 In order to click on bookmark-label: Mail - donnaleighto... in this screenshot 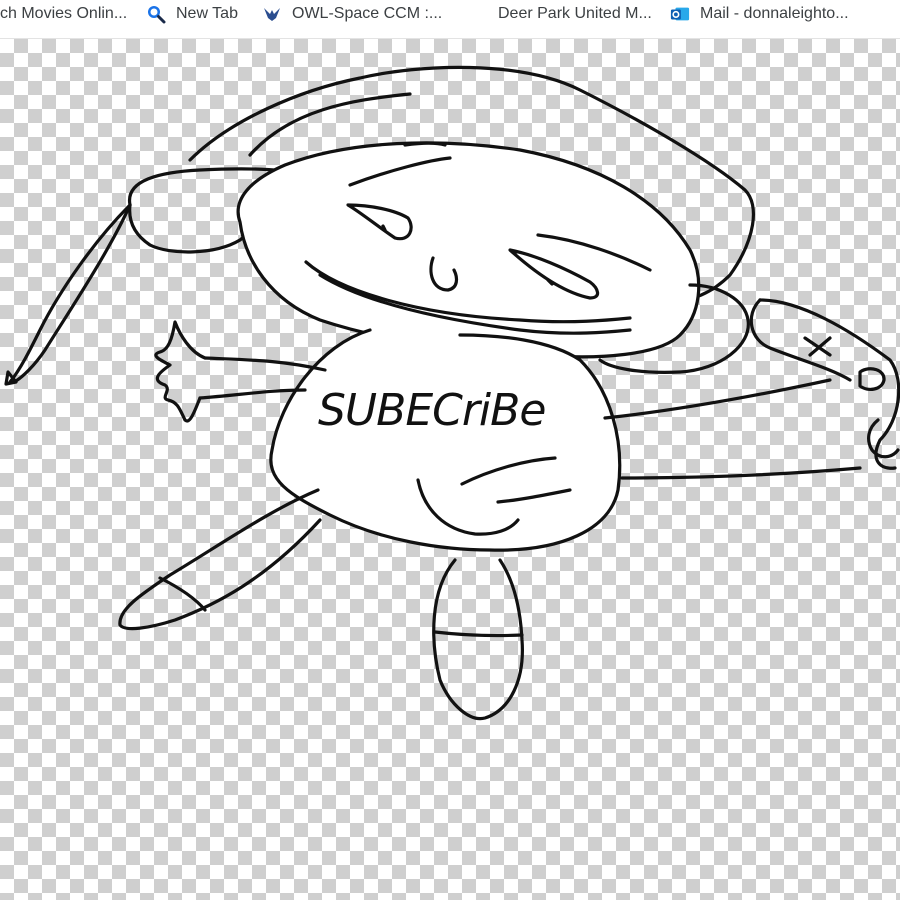, I will do `click(774, 13)`.